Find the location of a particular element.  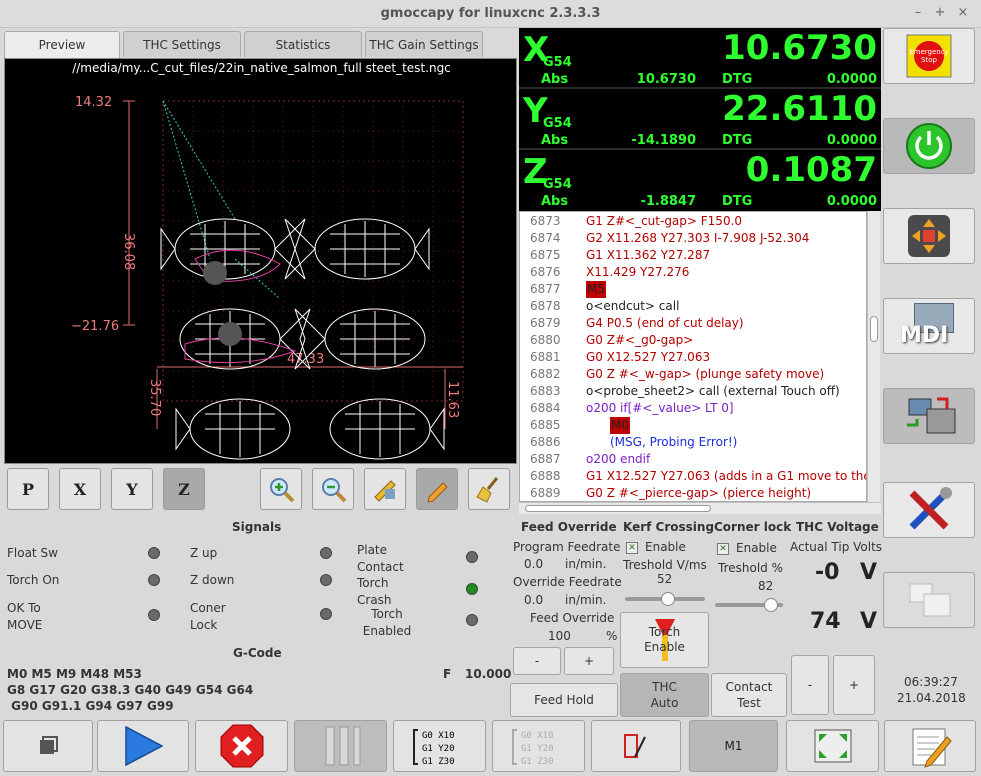

torch-enable-button: Torch Enable is located at coordinates (664, 640).